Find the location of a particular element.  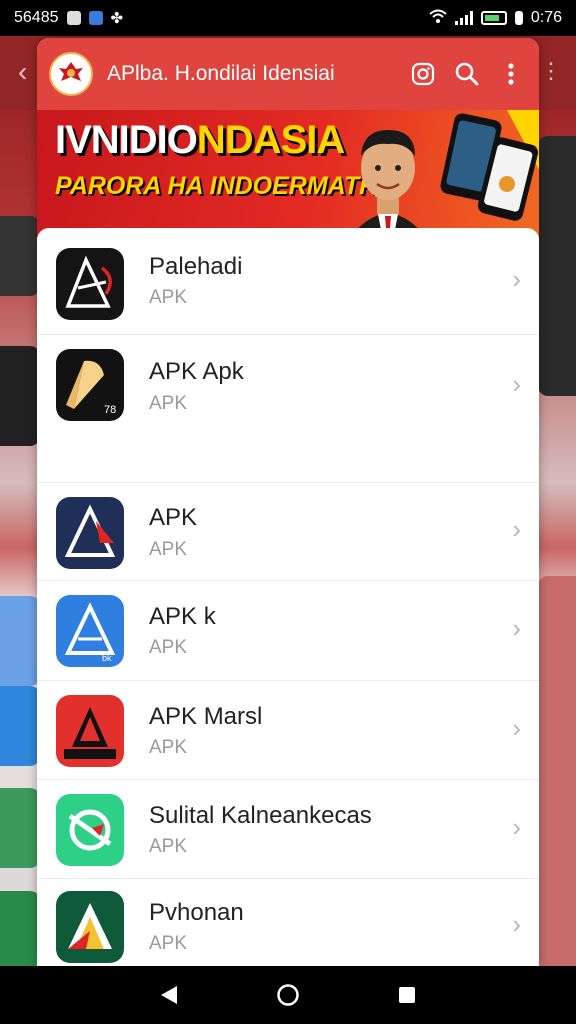

status-time-left: 56485 is located at coordinates (36, 17).